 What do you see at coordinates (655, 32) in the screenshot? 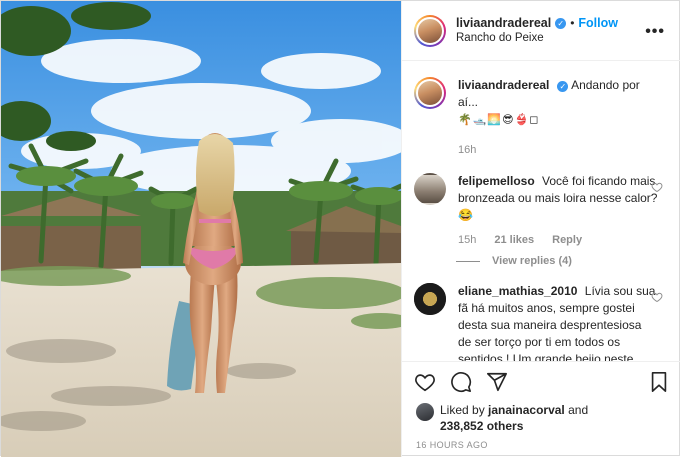
I see `more-options-icon: •••` at bounding box center [655, 32].